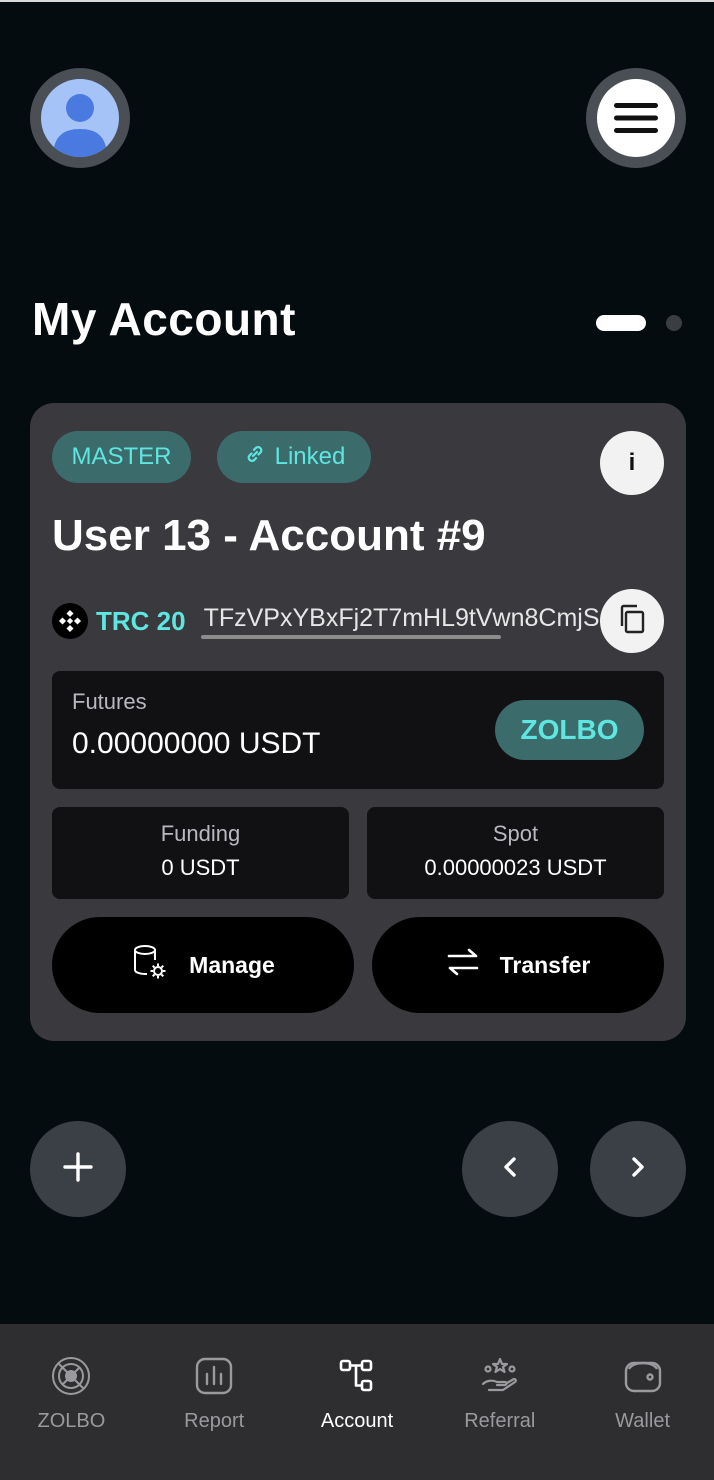 Image resolution: width=714 pixels, height=1480 pixels. I want to click on binance-icon, so click(70, 621).